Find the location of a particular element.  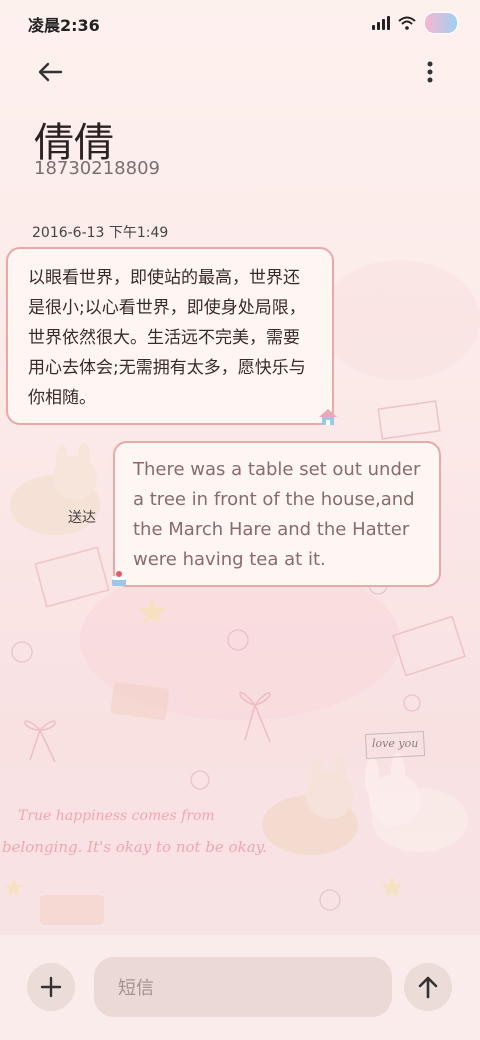

status-icons is located at coordinates (415, 23).